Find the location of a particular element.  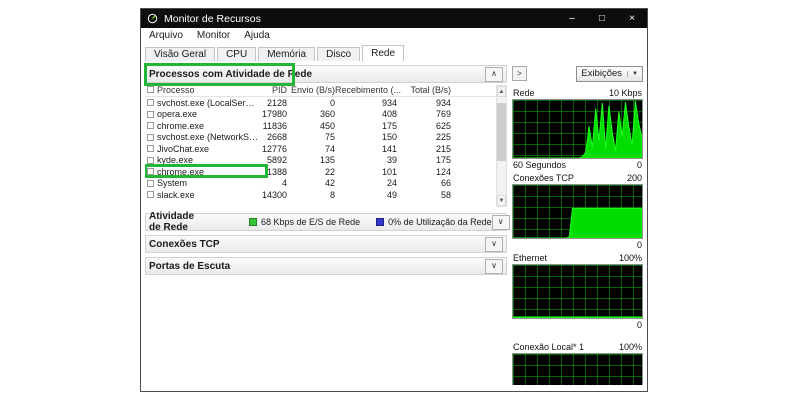

cell-total: 175 is located at coordinates (443, 160).